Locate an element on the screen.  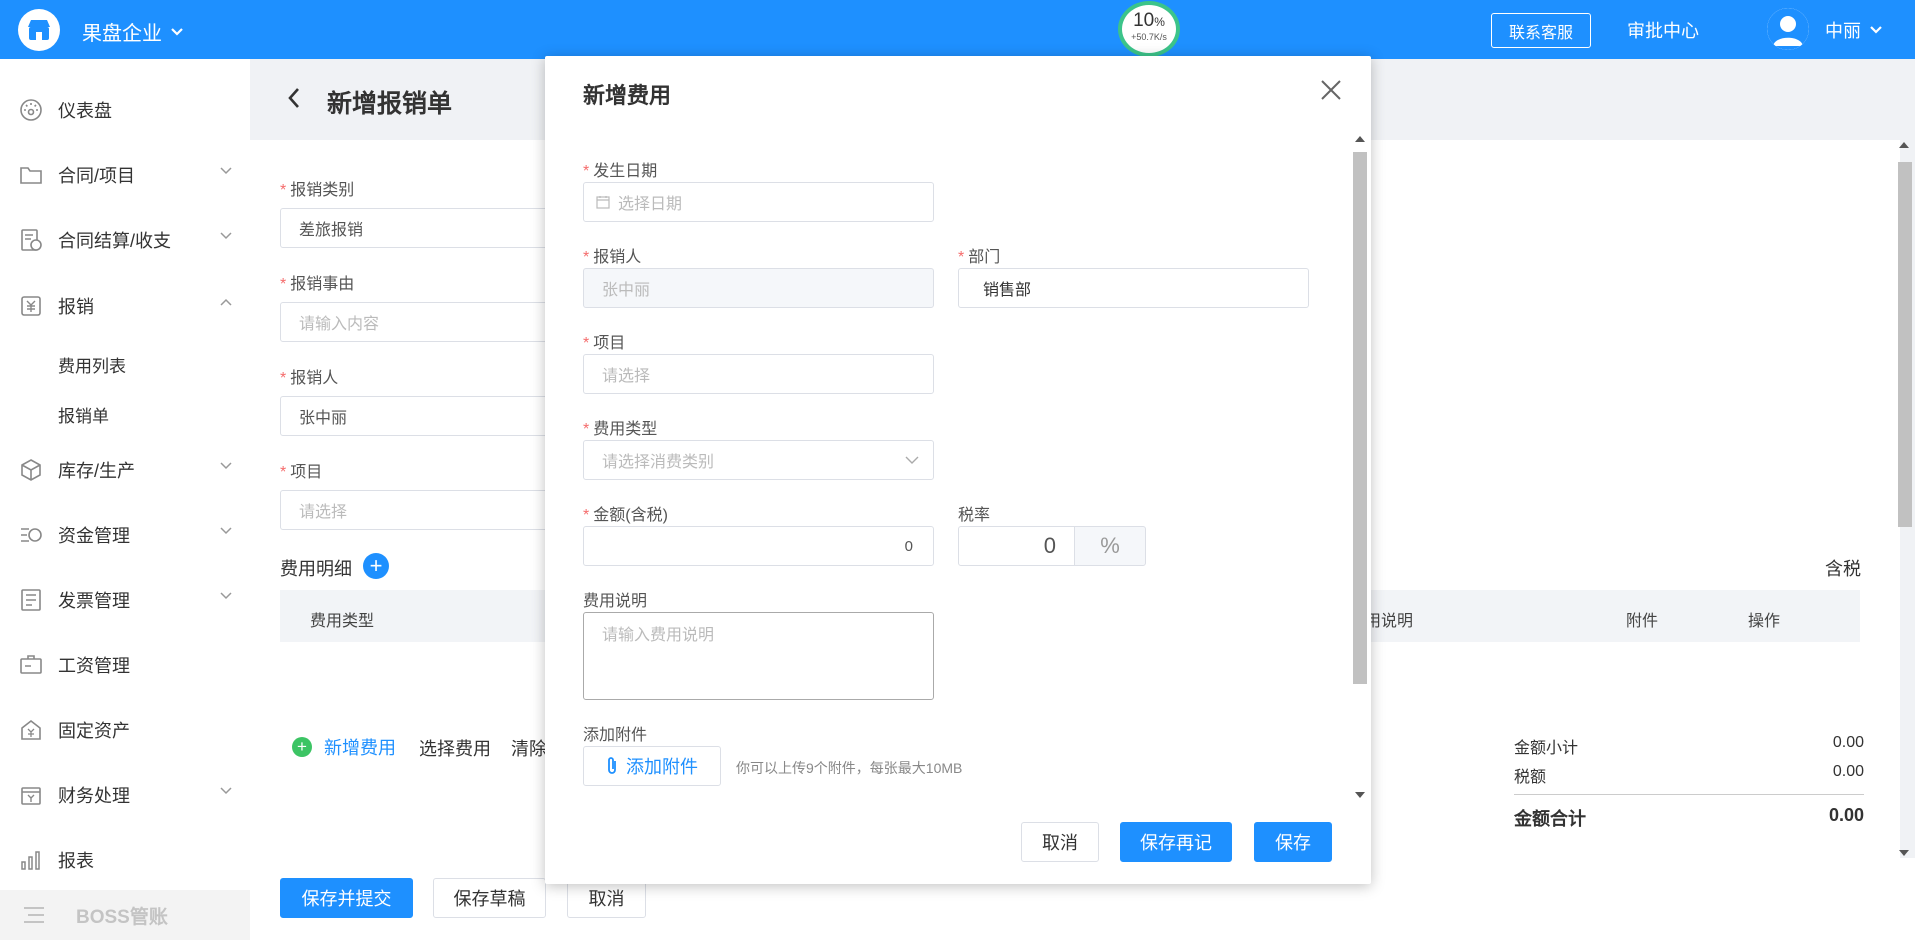
project-label: * 项目 is located at coordinates (604, 343).